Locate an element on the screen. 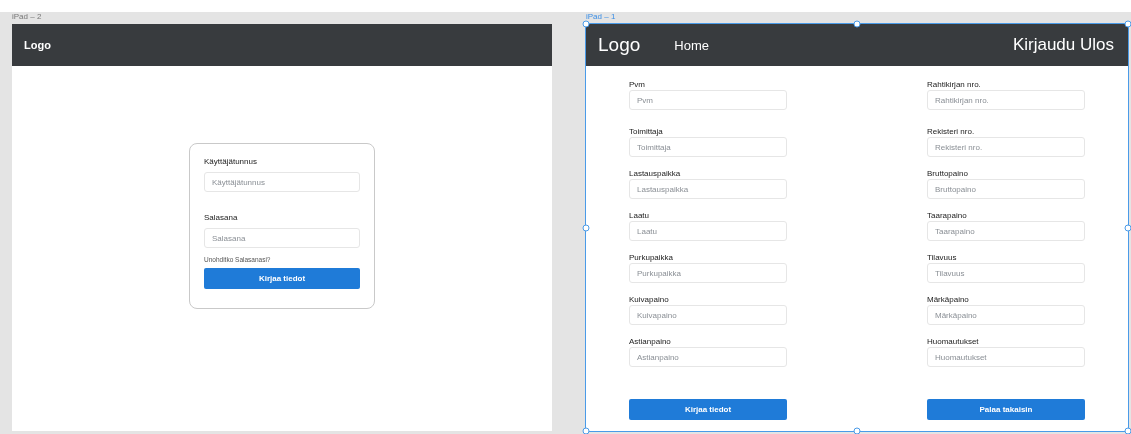 Image resolution: width=1131 pixels, height=434 pixels. field-label: Toimittaja is located at coordinates (646, 132).